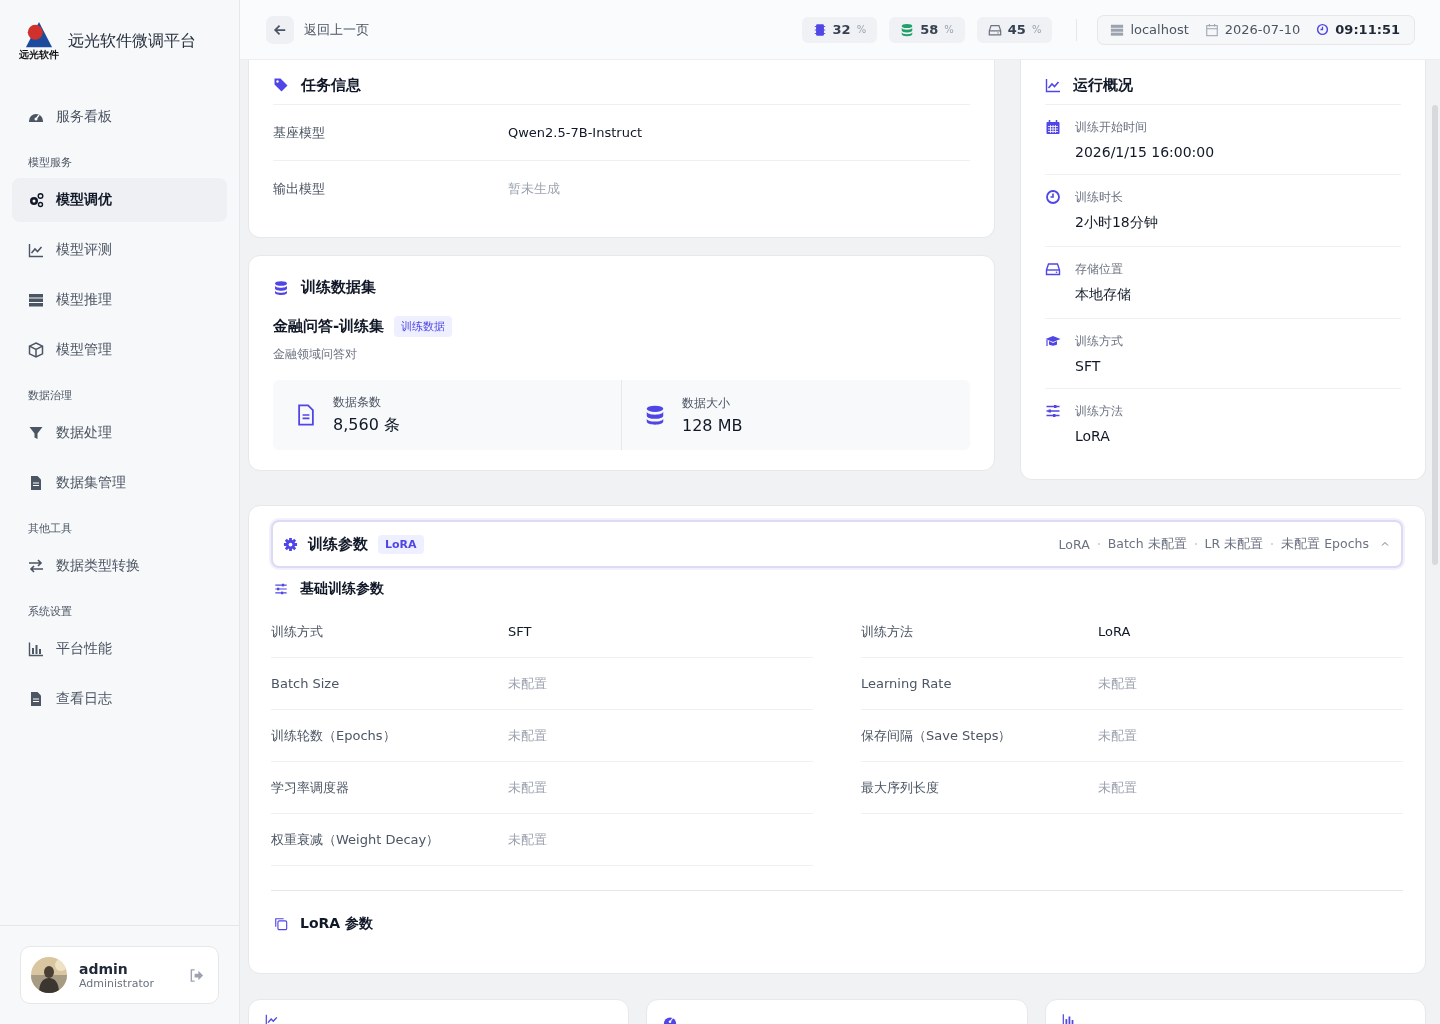  What do you see at coordinates (1159, 29) in the screenshot?
I see `host-name: localhost` at bounding box center [1159, 29].